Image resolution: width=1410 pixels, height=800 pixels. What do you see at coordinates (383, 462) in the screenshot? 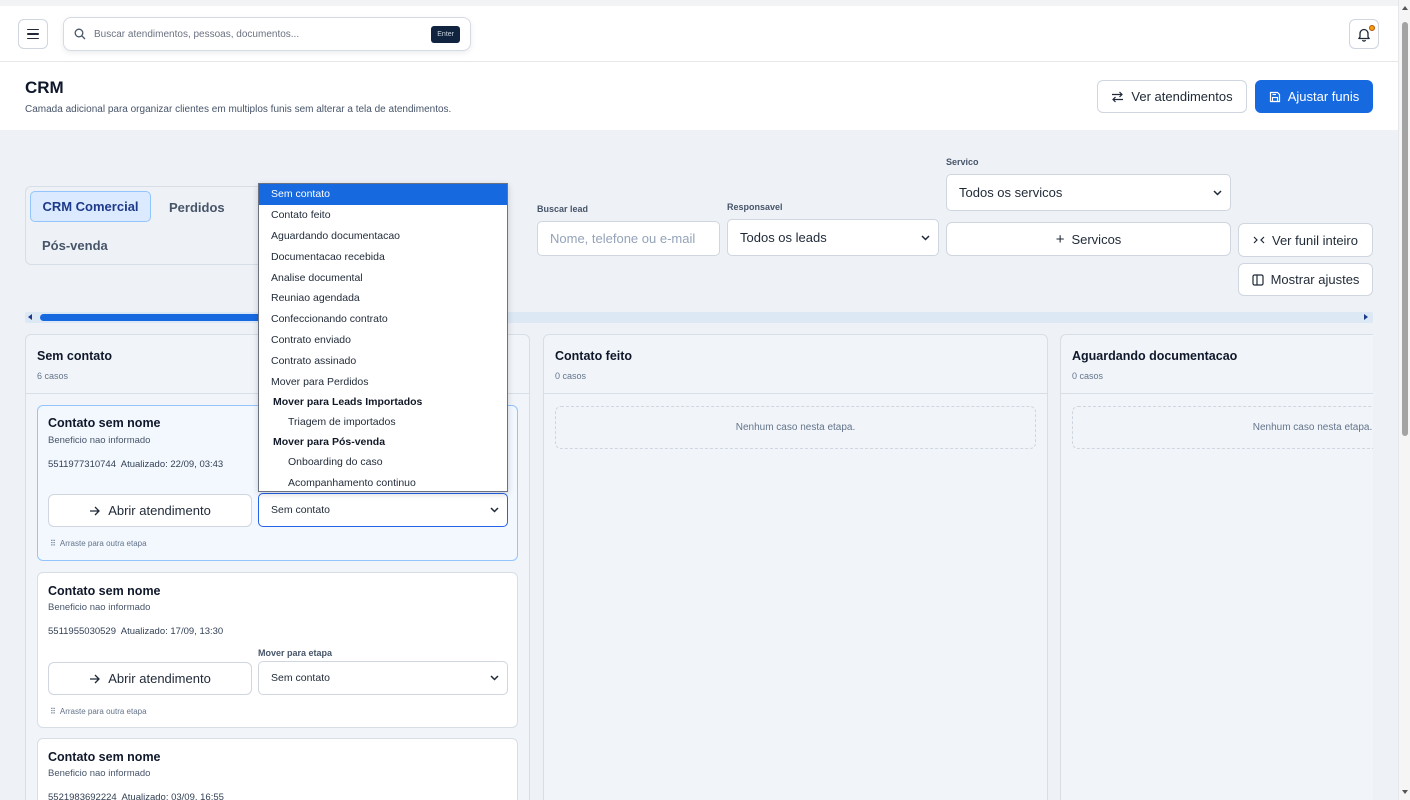
I see `option-onboarding-do-caso: Onboarding do caso` at bounding box center [383, 462].